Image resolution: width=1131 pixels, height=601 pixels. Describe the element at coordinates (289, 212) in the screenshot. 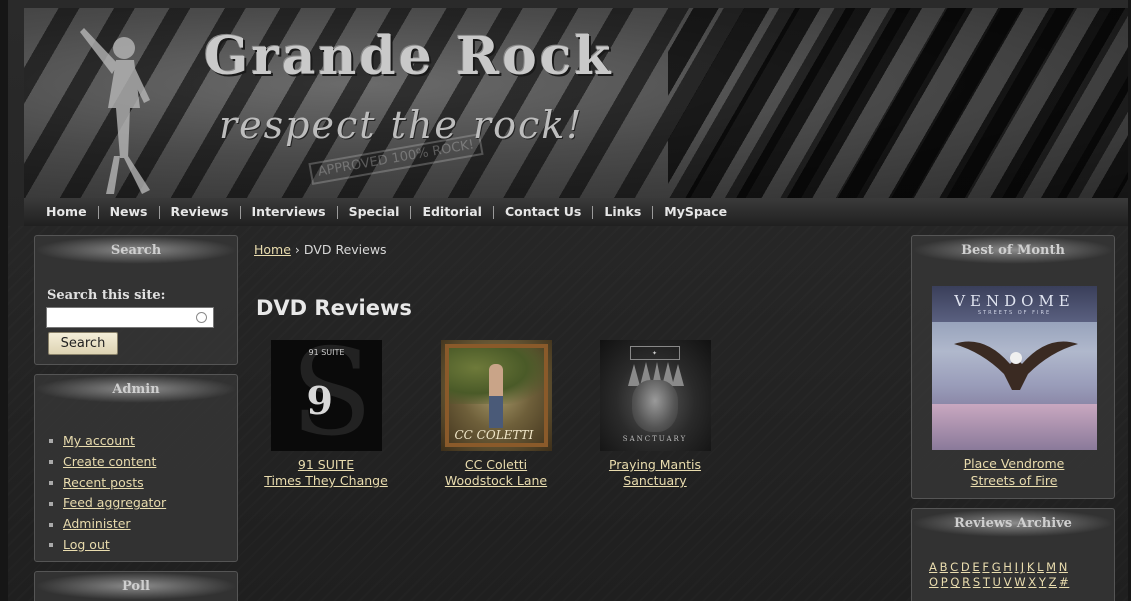

I see `nav-interviews: Interviews` at that location.